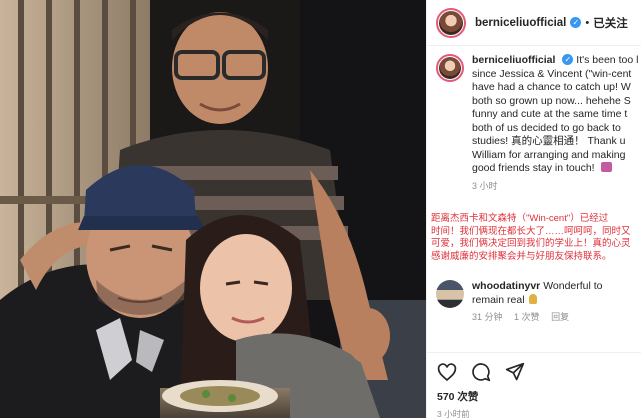 Image resolution: width=641 pixels, height=418 pixels. Describe the element at coordinates (573, 286) in the screenshot. I see `comment-text: Wonderful to` at that location.